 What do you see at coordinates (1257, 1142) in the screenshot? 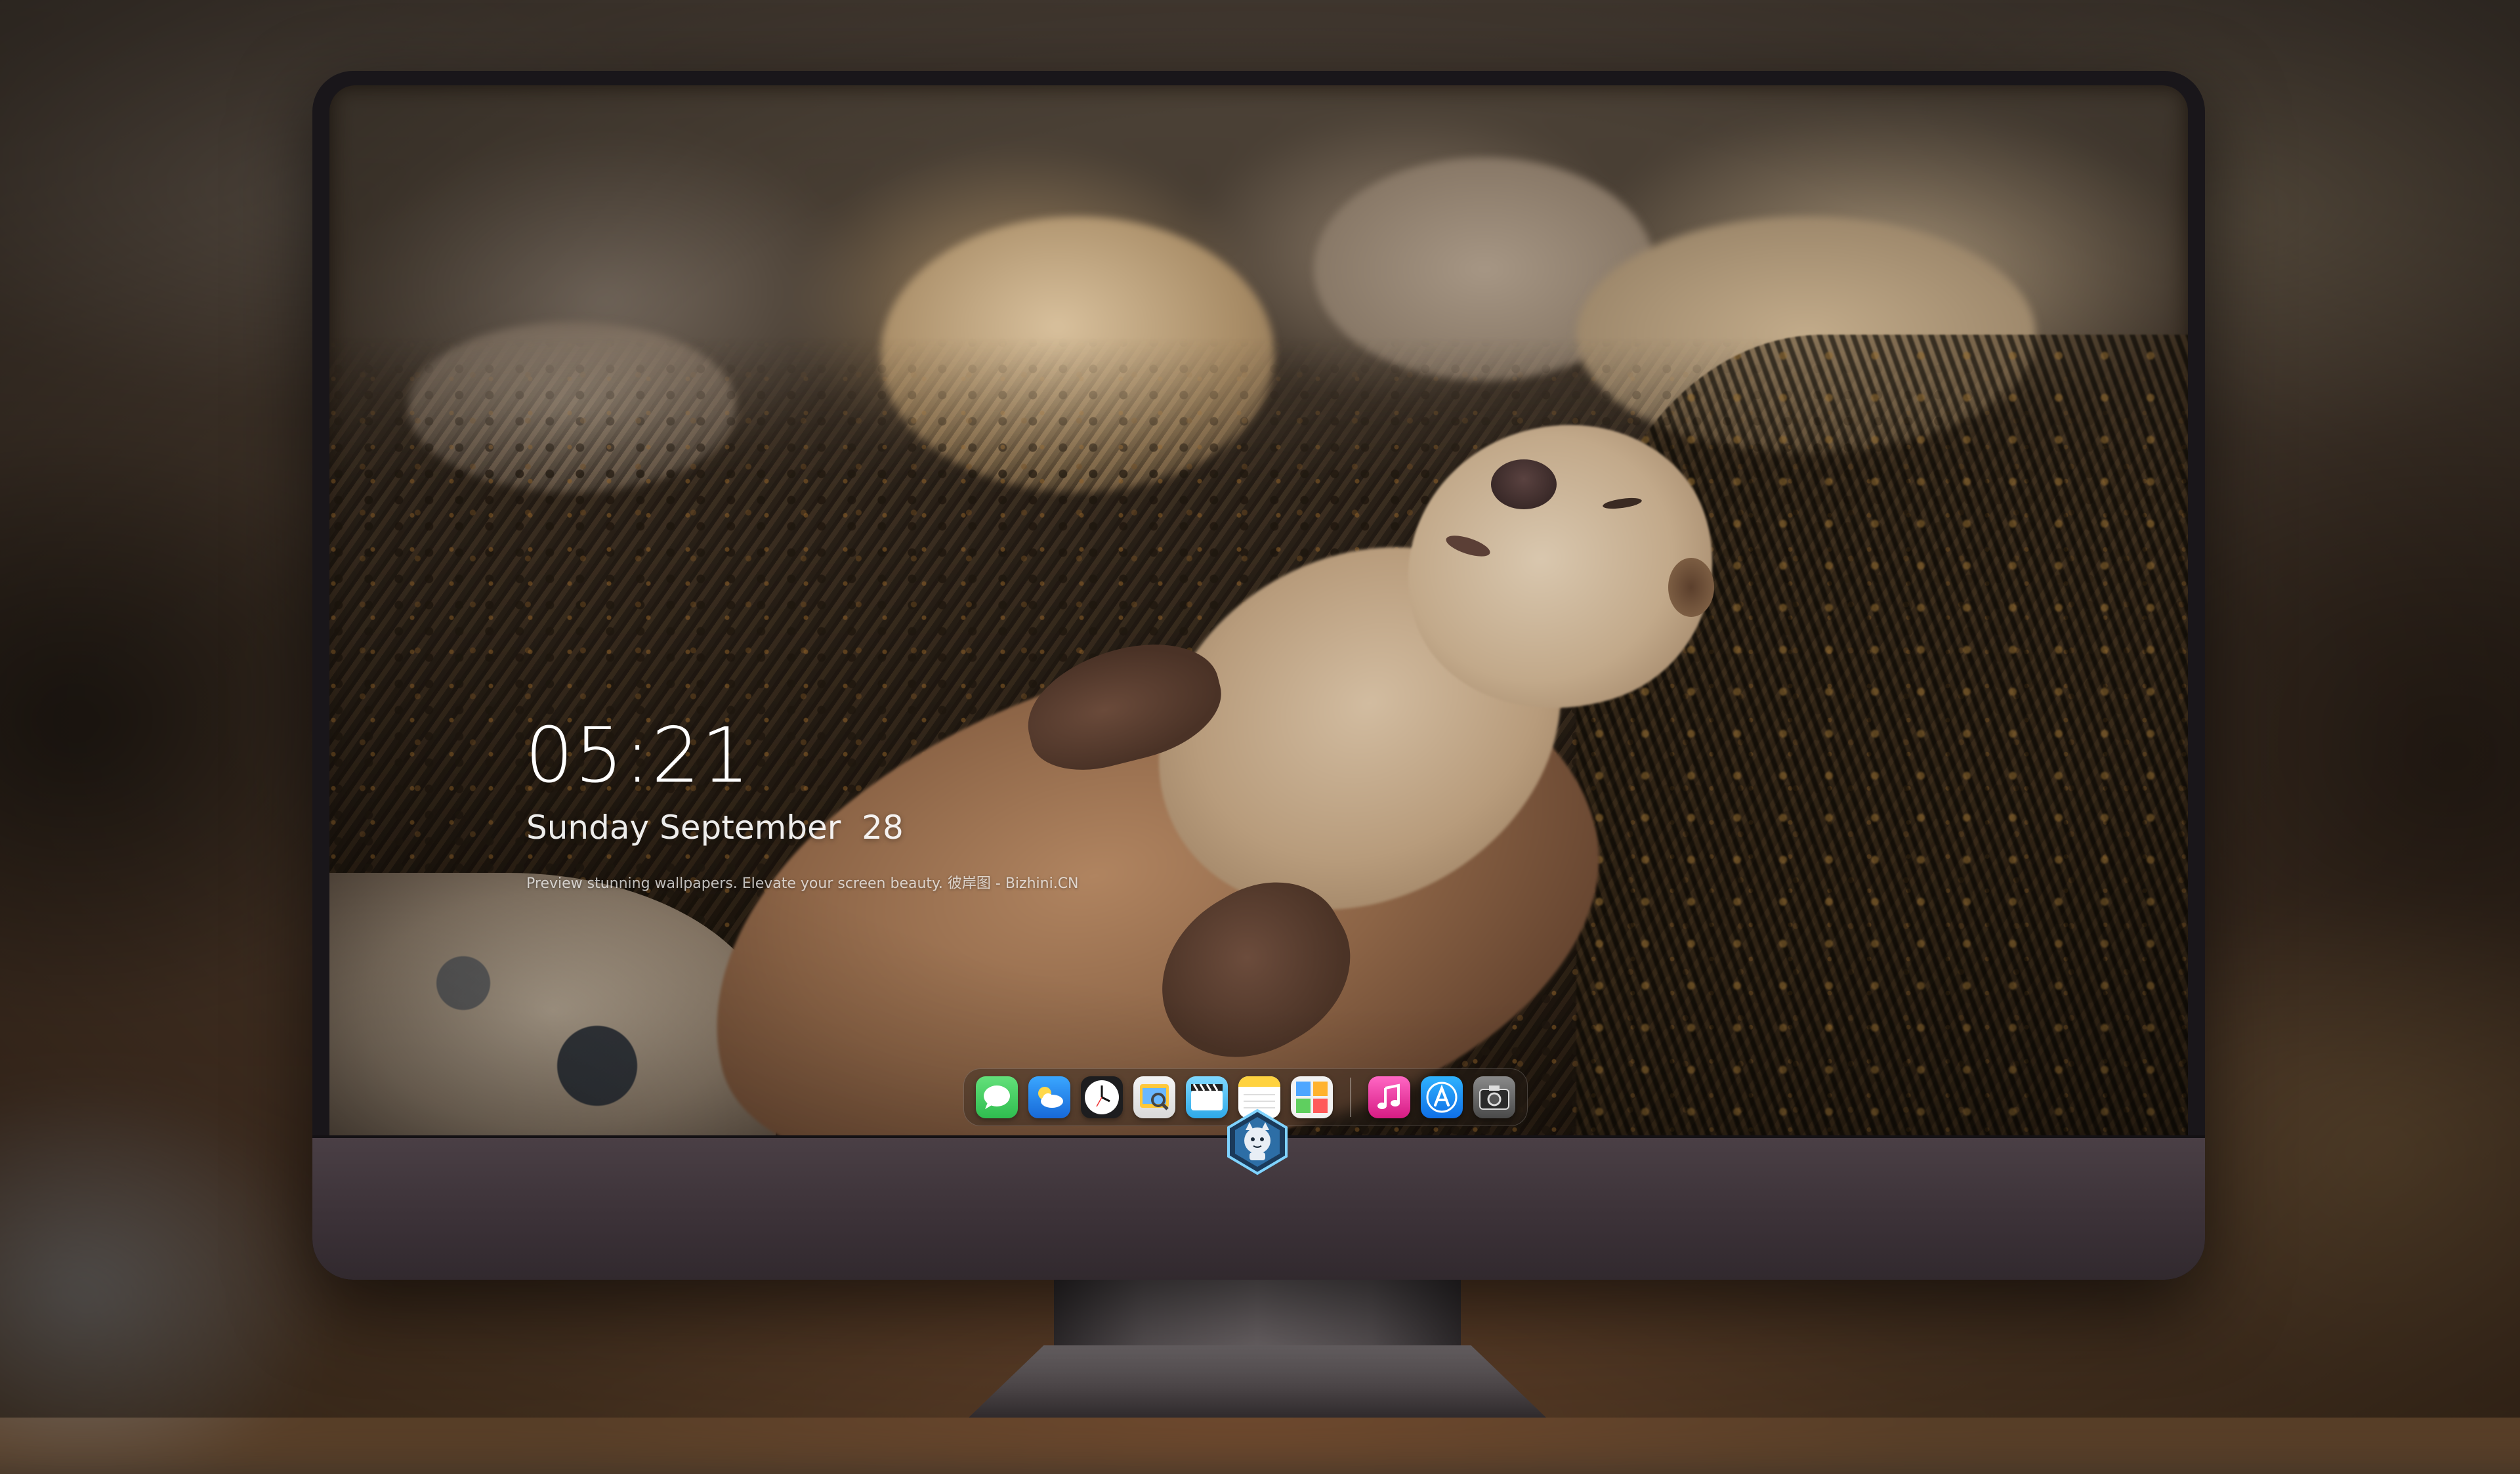
I see `dragon-mascot-logo` at bounding box center [1257, 1142].